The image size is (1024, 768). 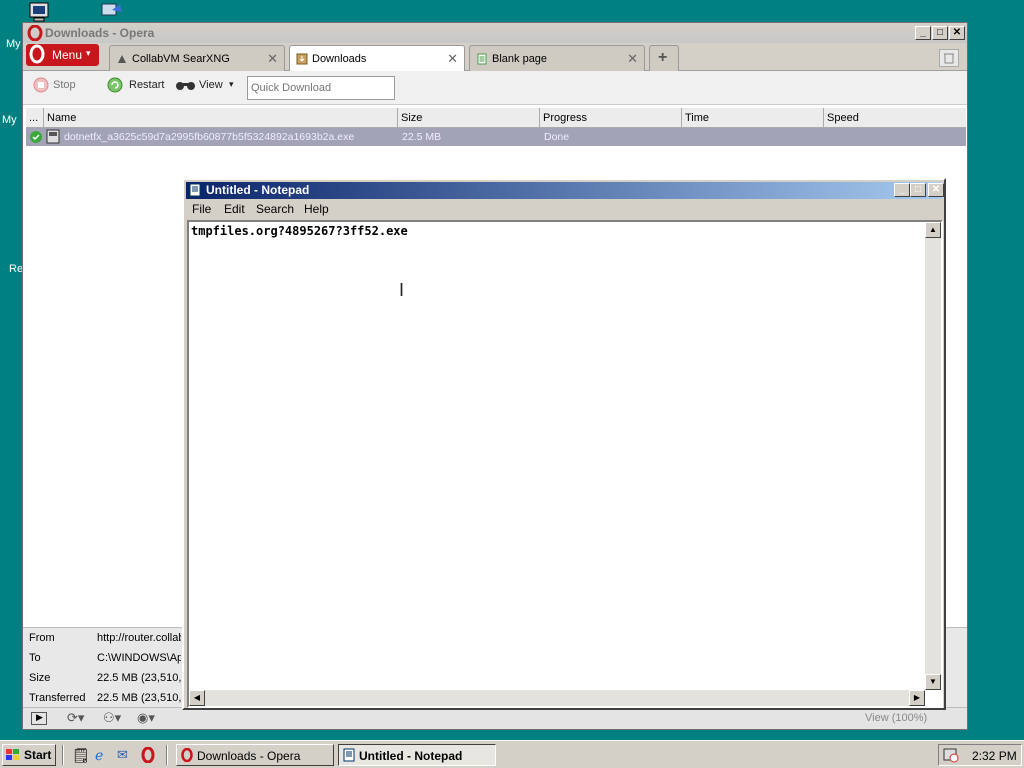 I want to click on scroll-down-icon: ▼, so click(x=933, y=682).